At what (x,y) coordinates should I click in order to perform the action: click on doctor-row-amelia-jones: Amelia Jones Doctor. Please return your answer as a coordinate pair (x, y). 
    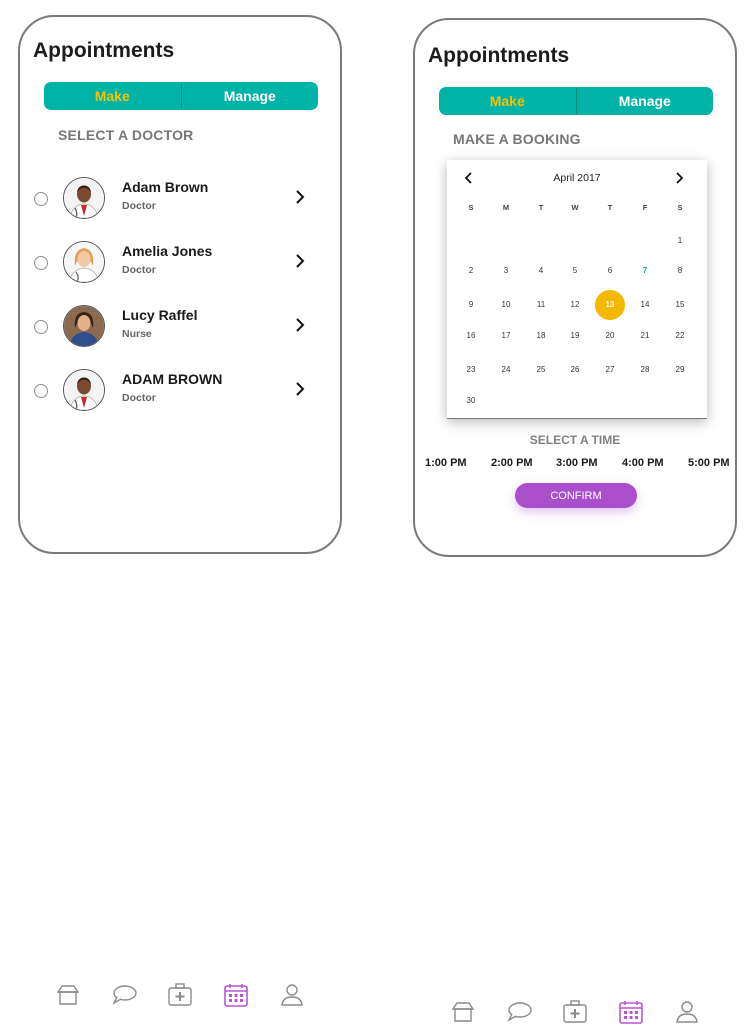
    Looking at the image, I should click on (180, 264).